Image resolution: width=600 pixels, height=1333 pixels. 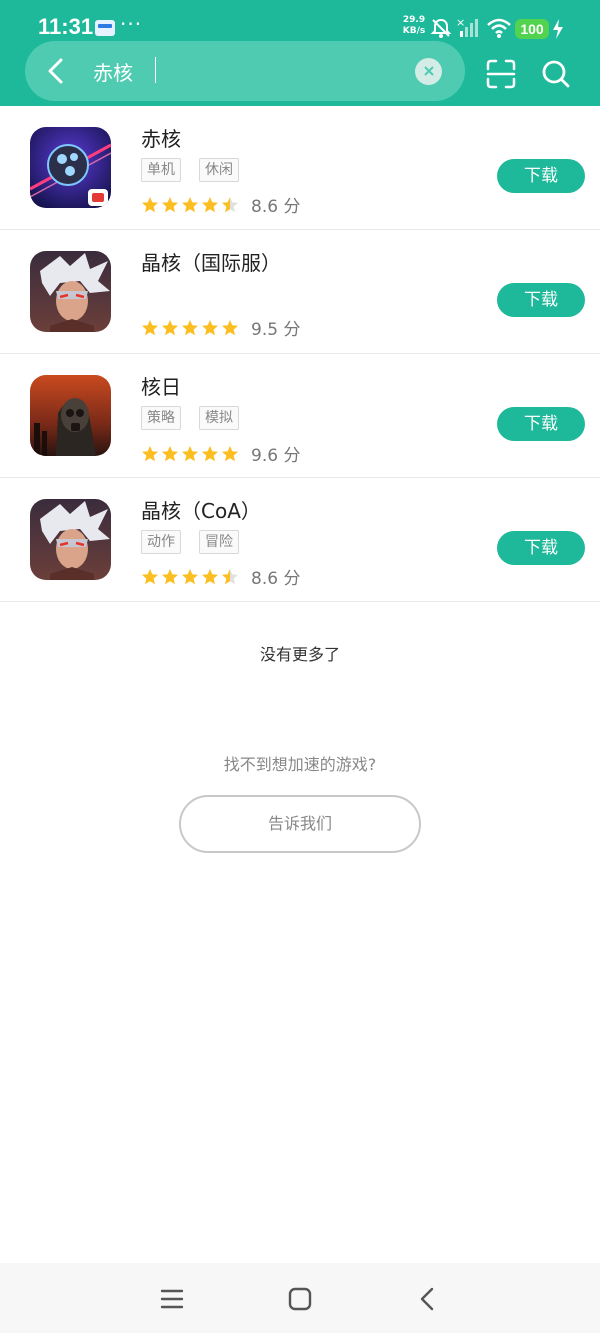 I want to click on back-button, so click(x=57, y=71).